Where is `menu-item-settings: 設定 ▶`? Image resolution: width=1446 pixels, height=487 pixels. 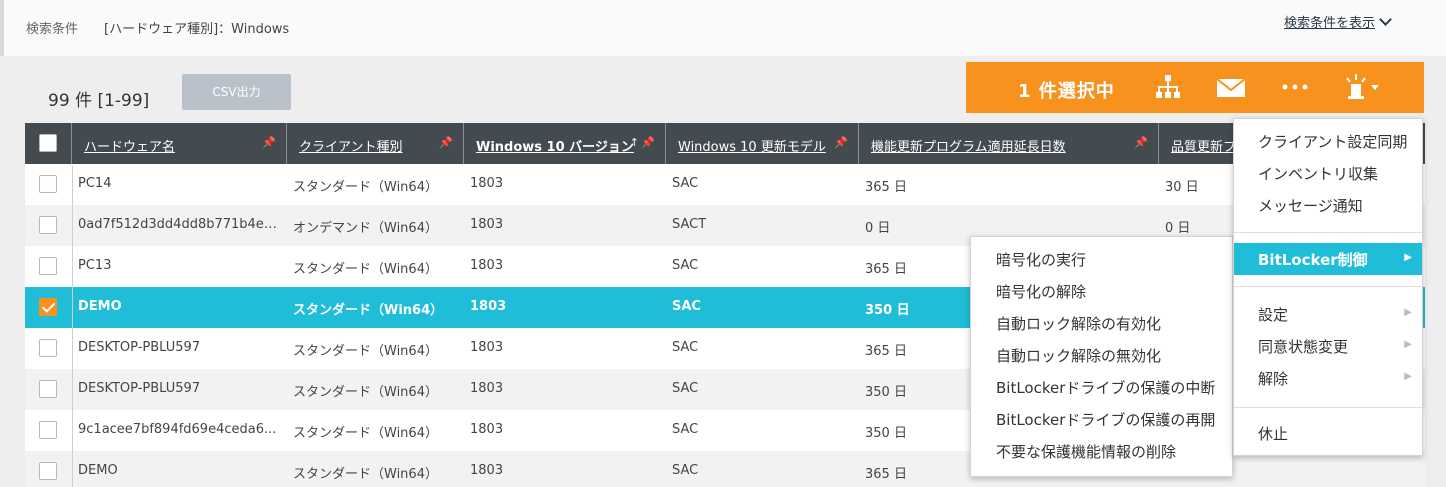
menu-item-settings: 設定 ▶ is located at coordinates (1328, 314).